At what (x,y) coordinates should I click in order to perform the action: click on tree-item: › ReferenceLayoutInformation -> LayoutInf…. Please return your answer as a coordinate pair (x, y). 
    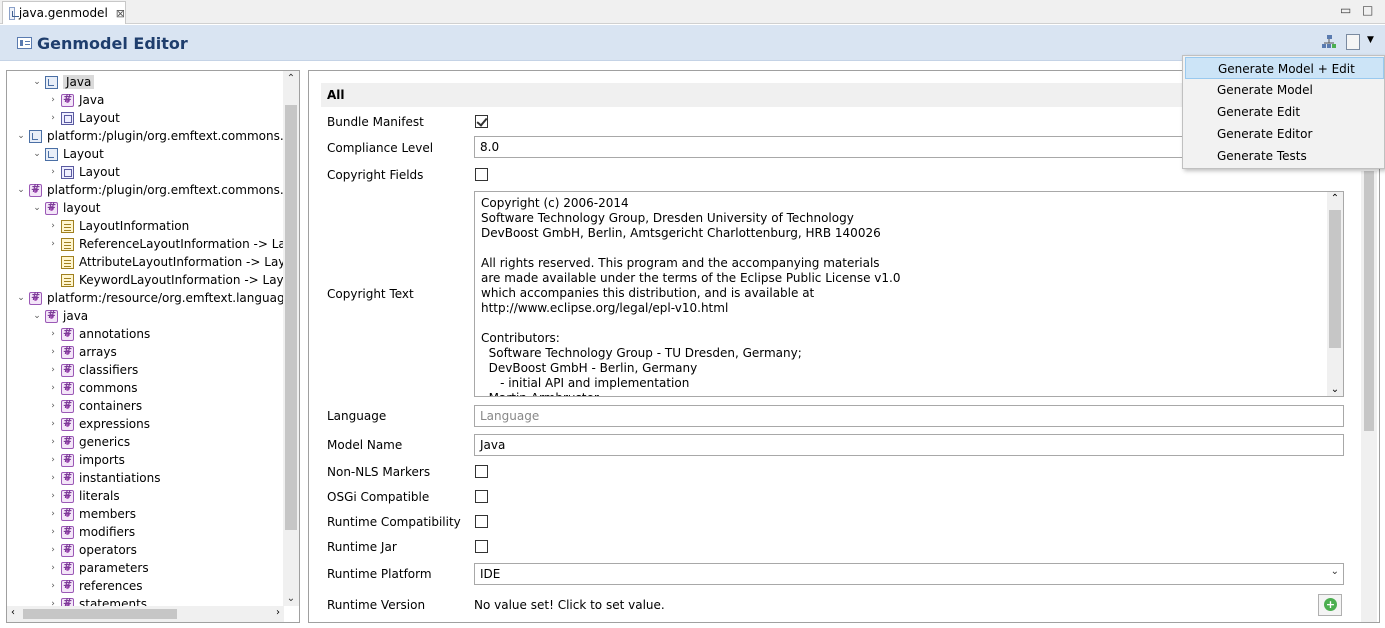
    Looking at the image, I should click on (165, 244).